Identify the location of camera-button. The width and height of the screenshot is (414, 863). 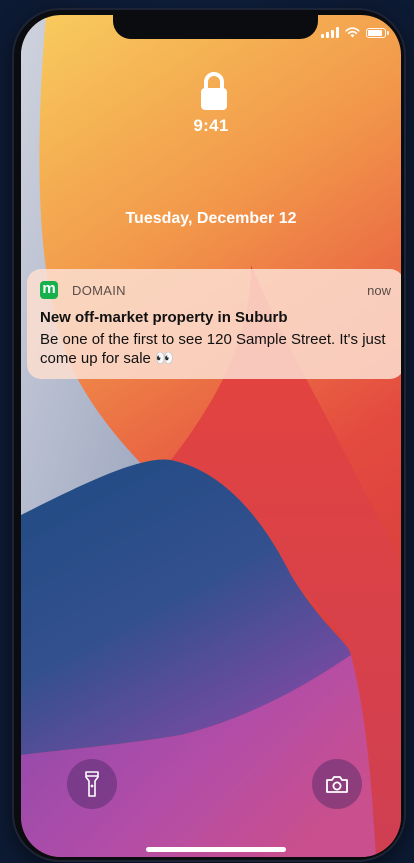
(337, 784).